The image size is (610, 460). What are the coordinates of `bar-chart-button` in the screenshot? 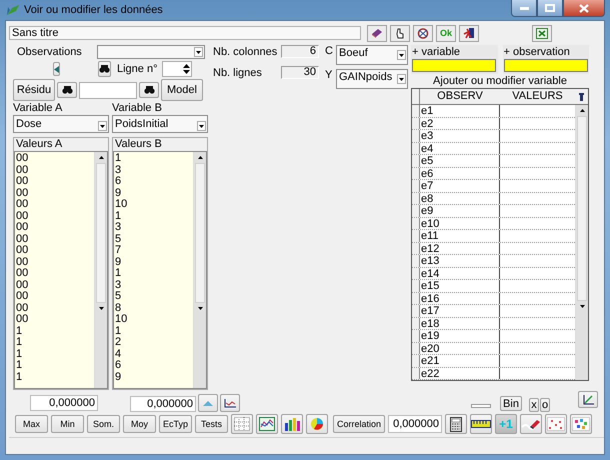 It's located at (292, 424).